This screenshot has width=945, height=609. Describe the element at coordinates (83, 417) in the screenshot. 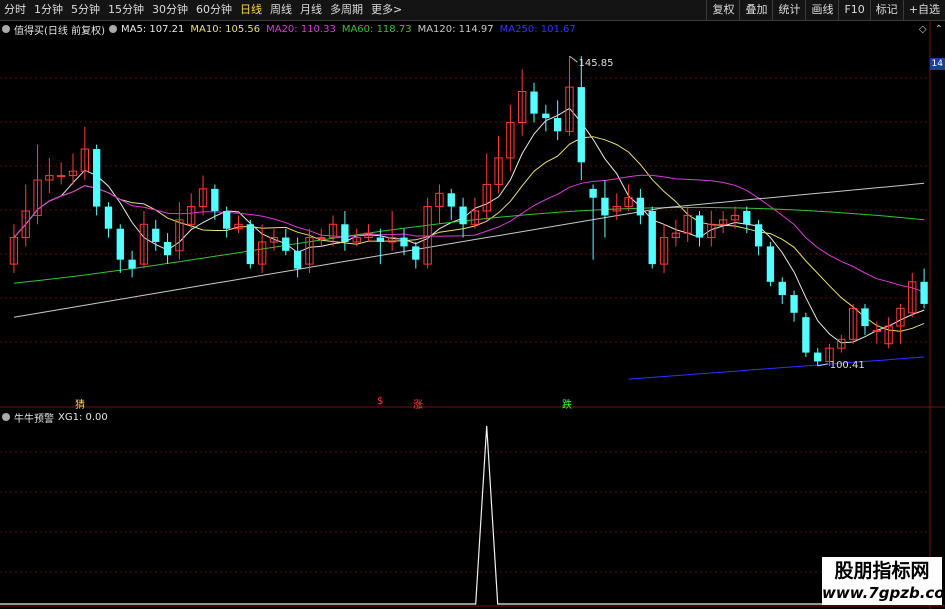

I see `indicator-value: XG1: 0.00` at that location.